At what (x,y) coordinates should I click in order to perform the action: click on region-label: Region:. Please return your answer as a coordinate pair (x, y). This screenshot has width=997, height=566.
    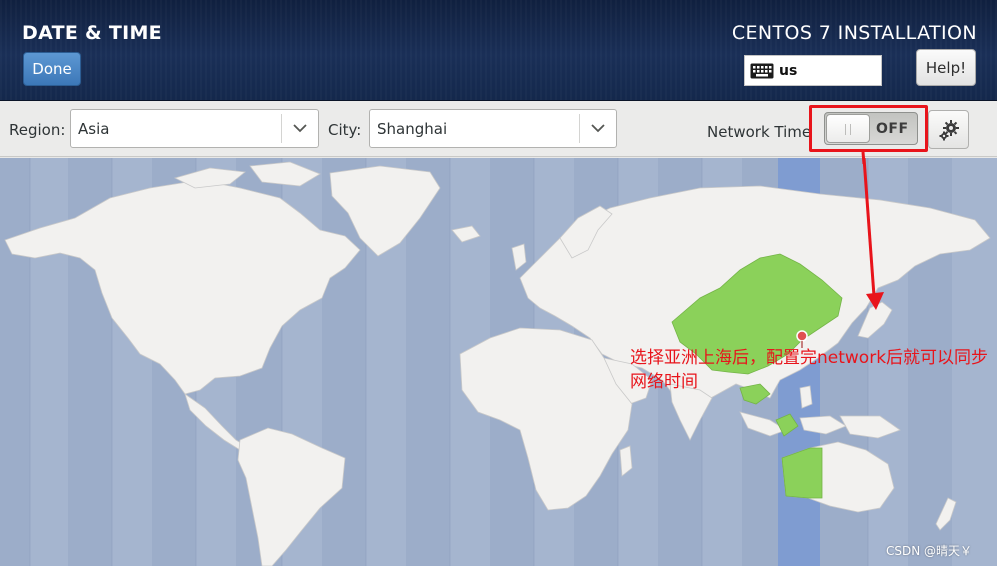
    Looking at the image, I should click on (37, 130).